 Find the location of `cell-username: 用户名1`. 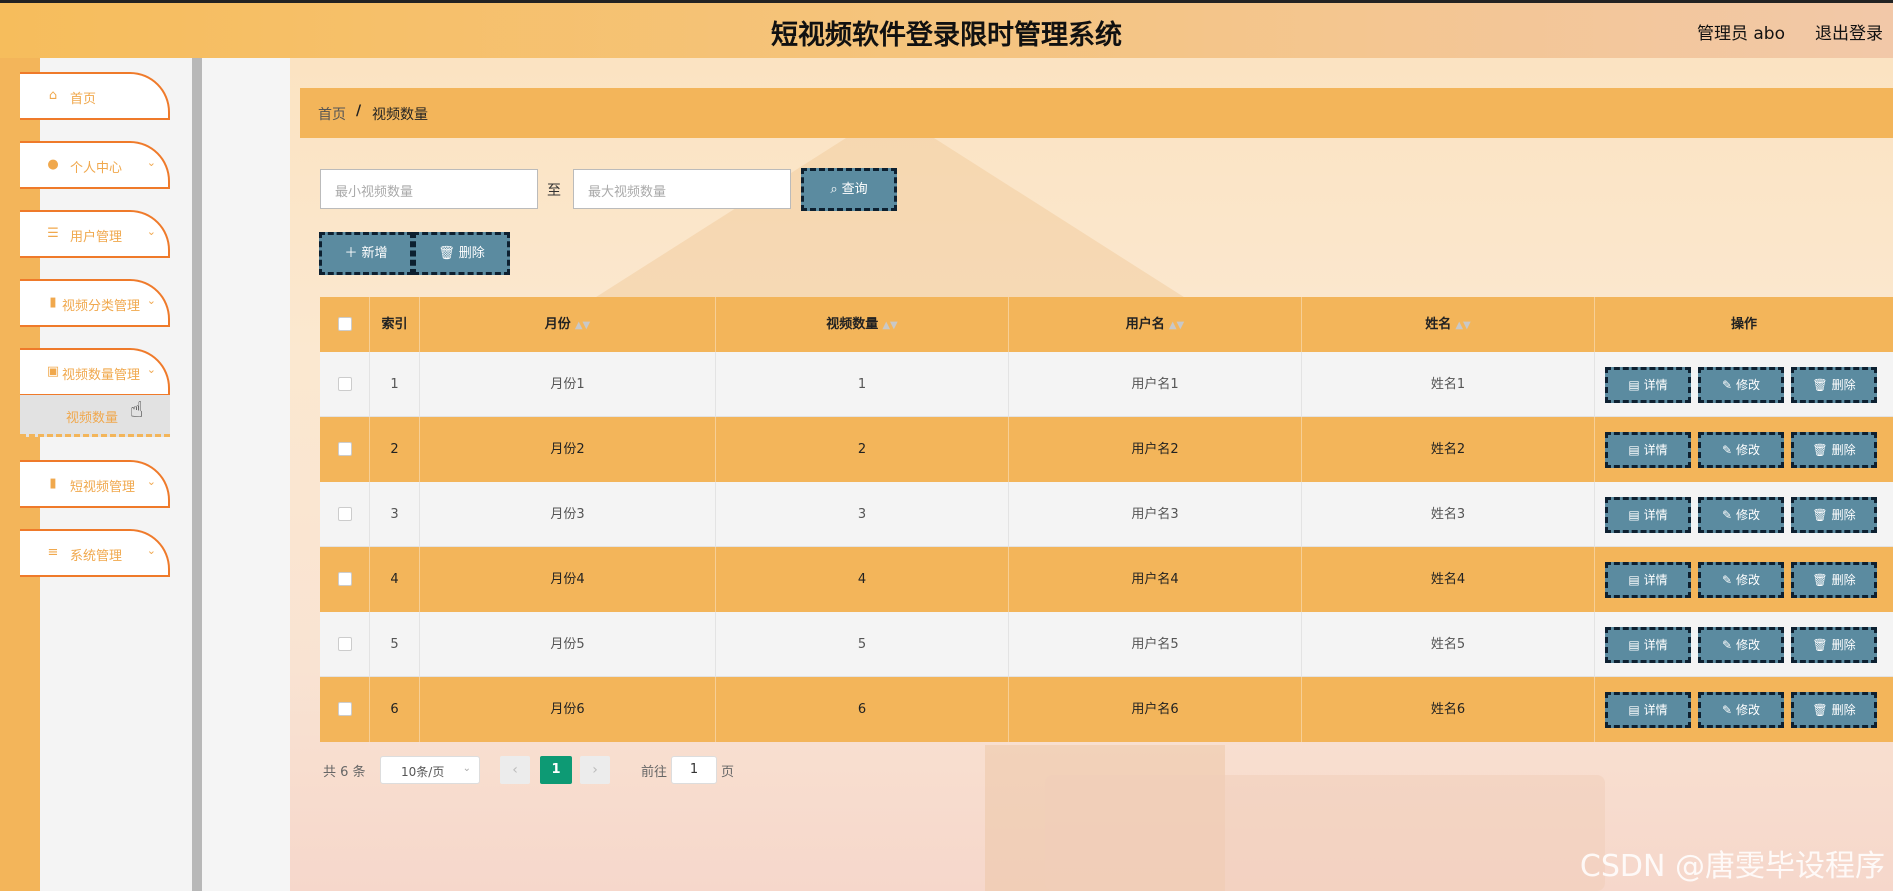

cell-username: 用户名1 is located at coordinates (1155, 384).